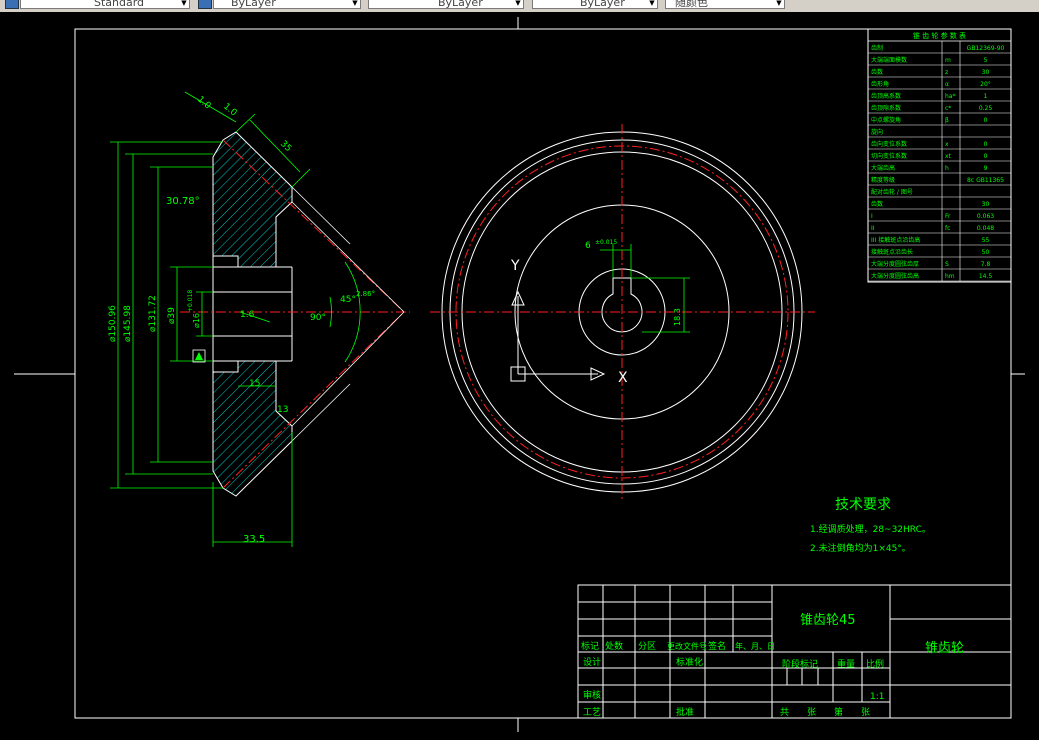 The height and width of the screenshot is (740, 1039). Describe the element at coordinates (183, 201) in the screenshot. I see `dim-angle-top: 30.78°` at that location.